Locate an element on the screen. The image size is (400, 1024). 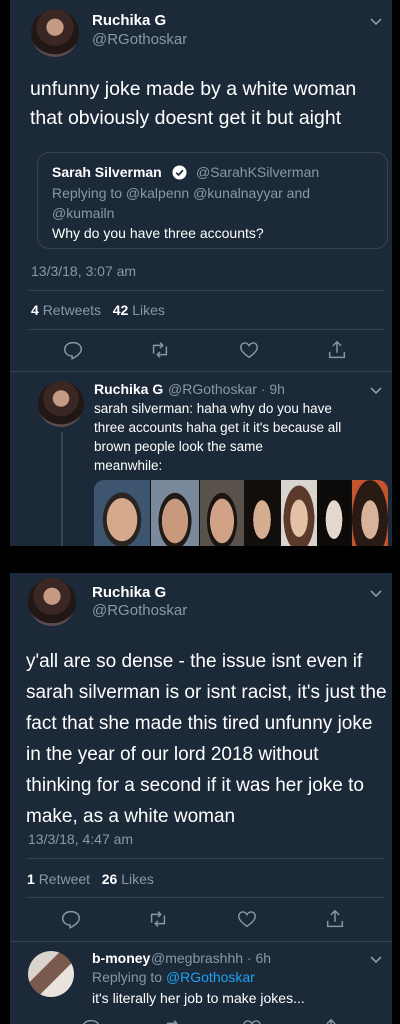
verified-badge-icon is located at coordinates (179, 172).